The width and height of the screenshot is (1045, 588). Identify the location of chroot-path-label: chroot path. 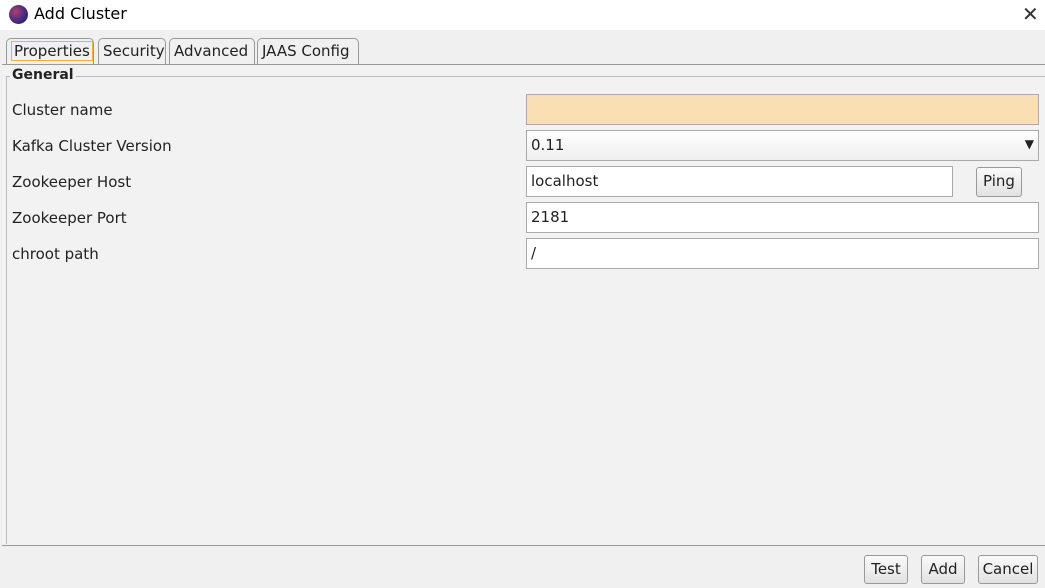
(55, 254).